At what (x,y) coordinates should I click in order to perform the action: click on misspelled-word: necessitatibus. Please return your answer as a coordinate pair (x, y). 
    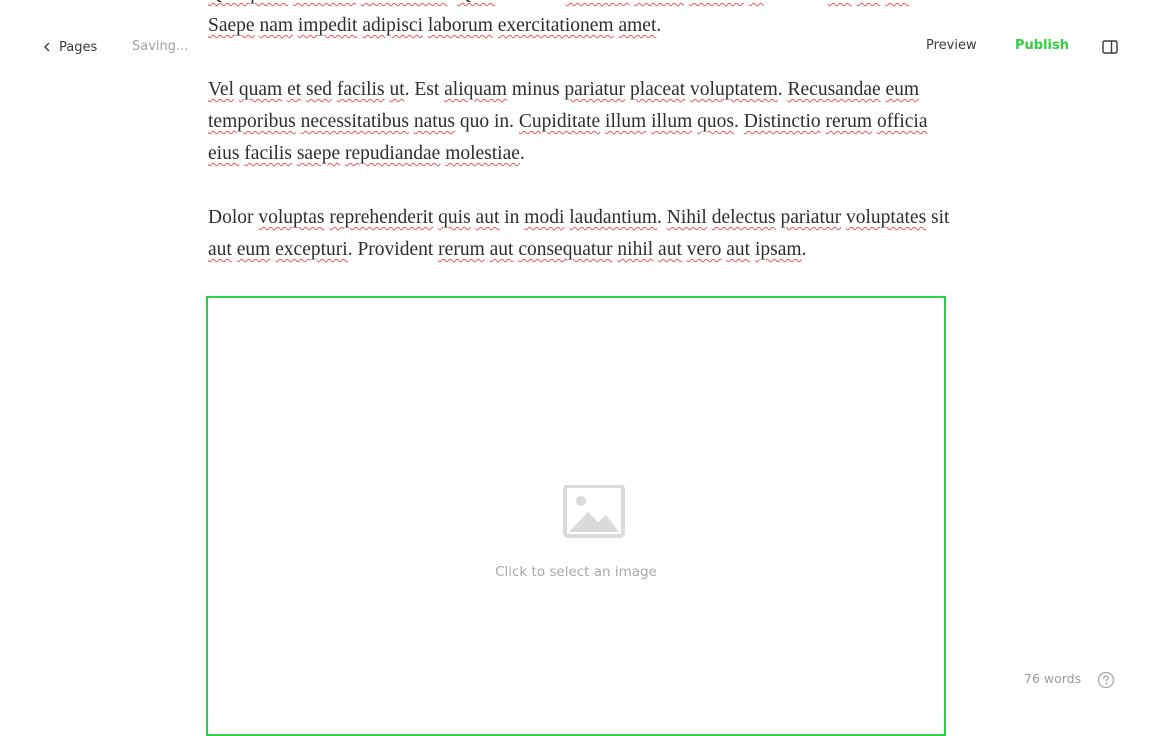
    Looking at the image, I should click on (354, 121).